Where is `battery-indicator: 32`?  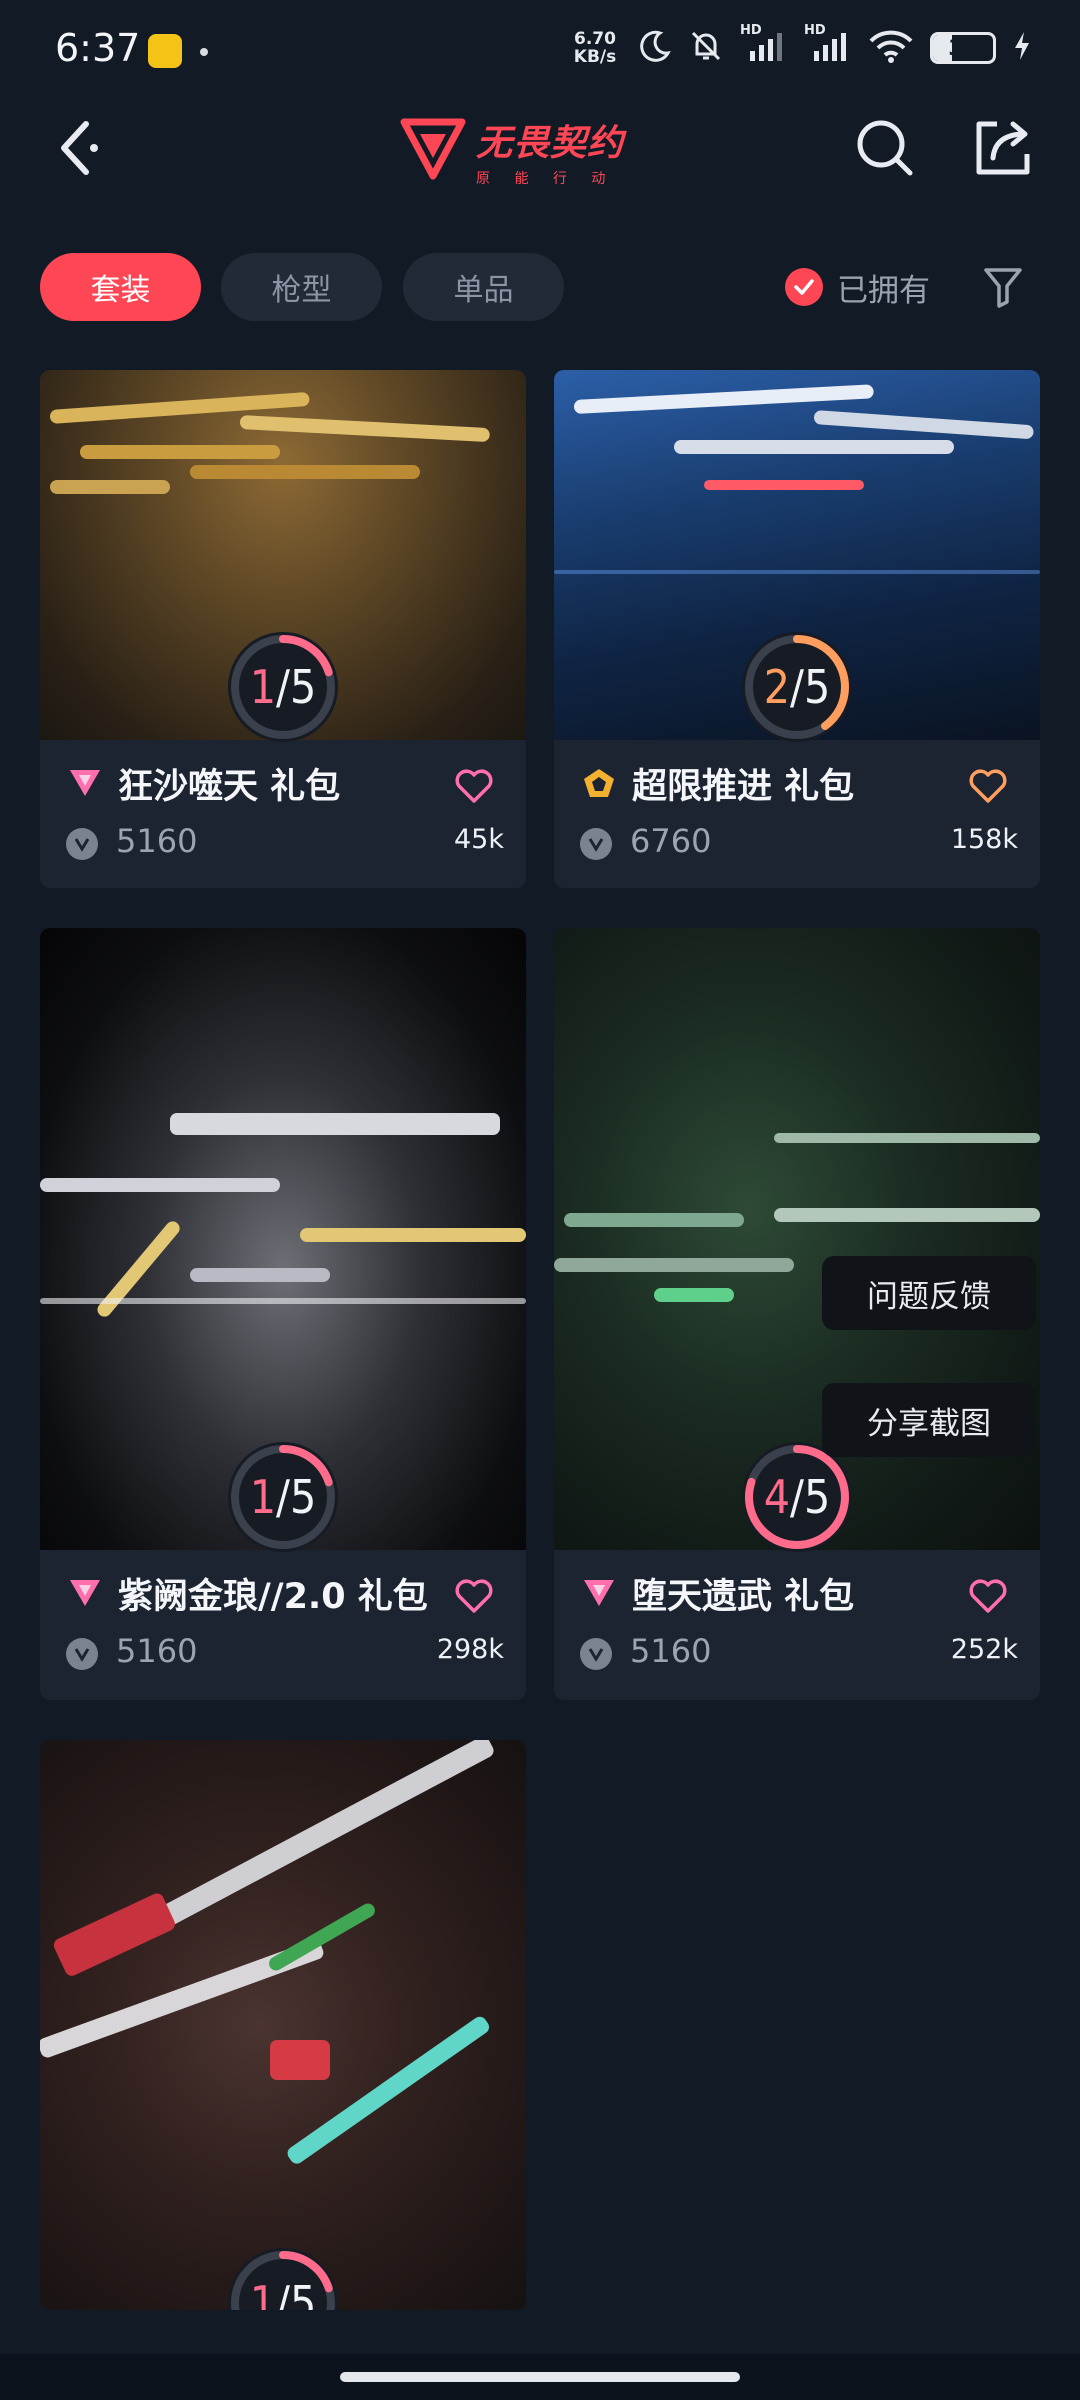 battery-indicator: 32 is located at coordinates (963, 48).